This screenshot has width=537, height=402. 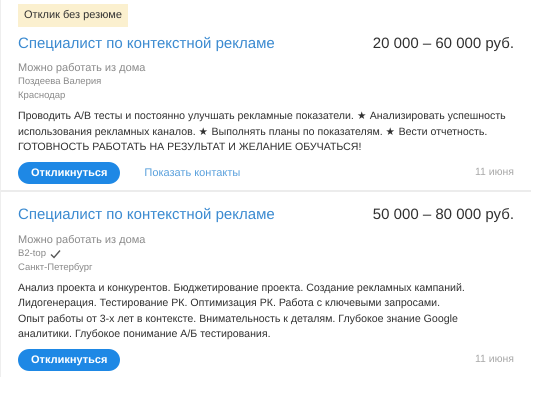 What do you see at coordinates (190, 147) in the screenshot?
I see `vacancy-description: ГОТОВНОСТЬ РАБОТАТЬ НА РЕЗУЛЬТАТ И ЖЕЛАНИЕ ОБУЧАТЬСЯ!` at bounding box center [190, 147].